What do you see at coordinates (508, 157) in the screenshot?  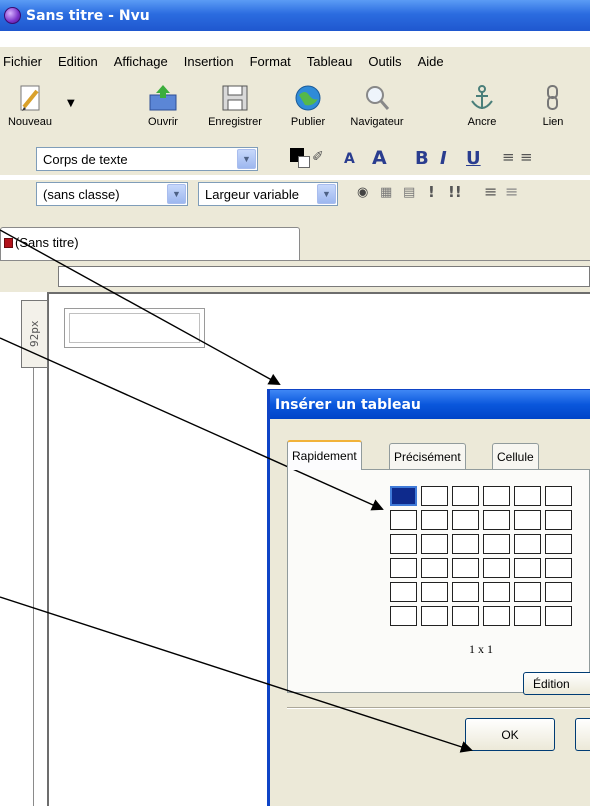 I see `numbered-list-icon: ≡` at bounding box center [508, 157].